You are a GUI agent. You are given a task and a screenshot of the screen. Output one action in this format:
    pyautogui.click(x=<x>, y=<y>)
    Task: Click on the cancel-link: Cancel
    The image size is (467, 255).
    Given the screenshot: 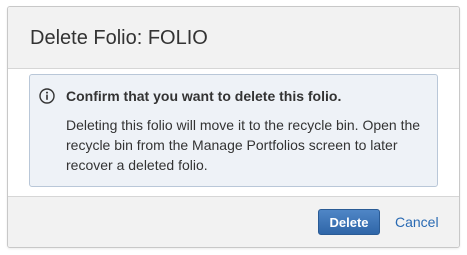 What is the action you would take?
    pyautogui.click(x=417, y=222)
    